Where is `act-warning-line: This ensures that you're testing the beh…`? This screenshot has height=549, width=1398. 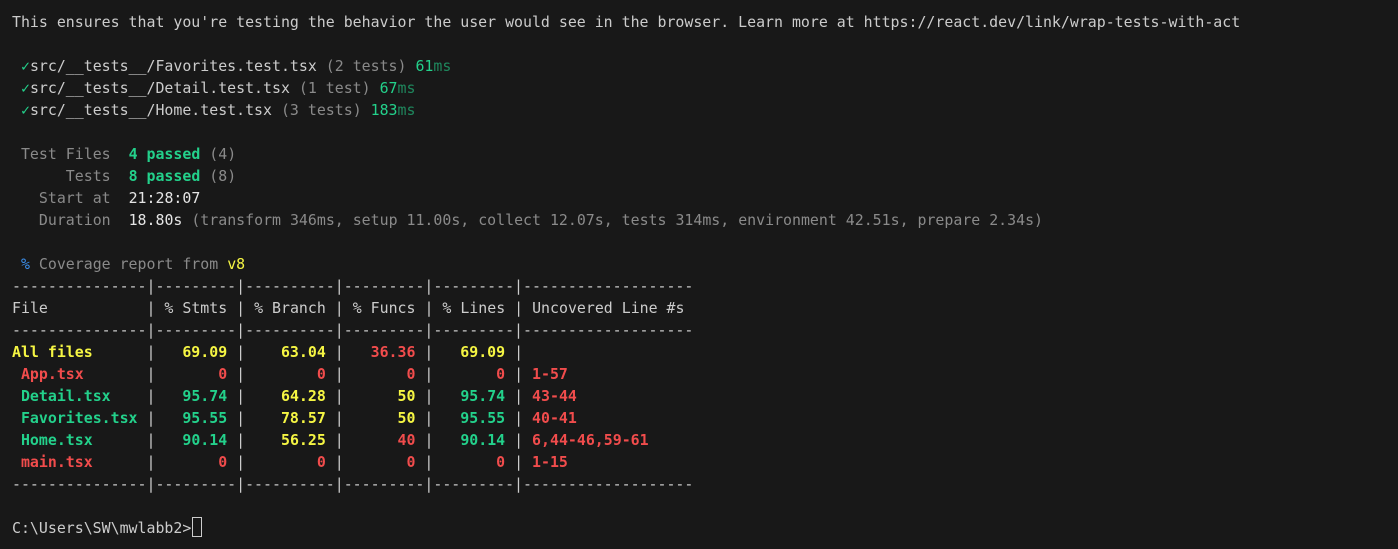
act-warning-line: This ensures that you're testing the beh… is located at coordinates (626, 22).